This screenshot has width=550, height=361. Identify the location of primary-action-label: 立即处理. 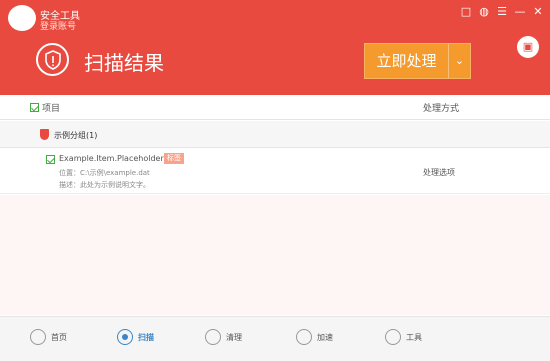
(406, 61).